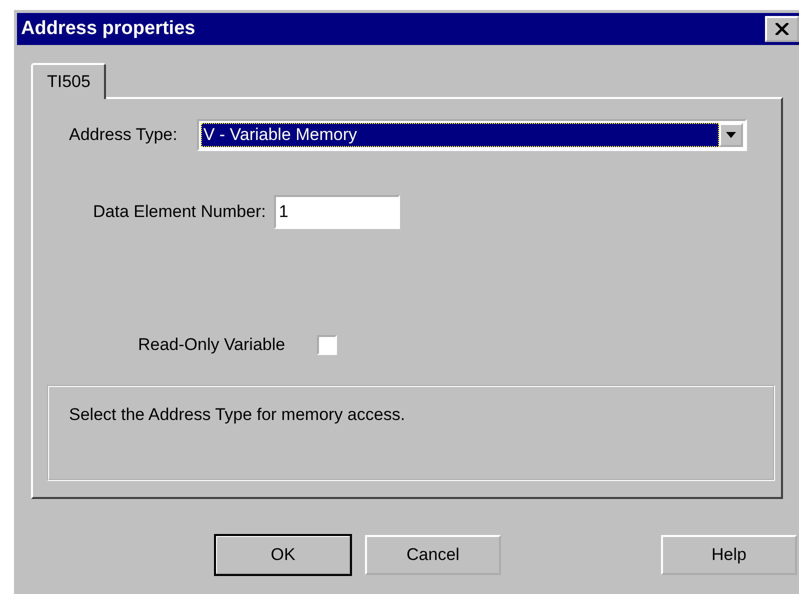  Describe the element at coordinates (327, 345) in the screenshot. I see `read-only-checkbox` at that location.